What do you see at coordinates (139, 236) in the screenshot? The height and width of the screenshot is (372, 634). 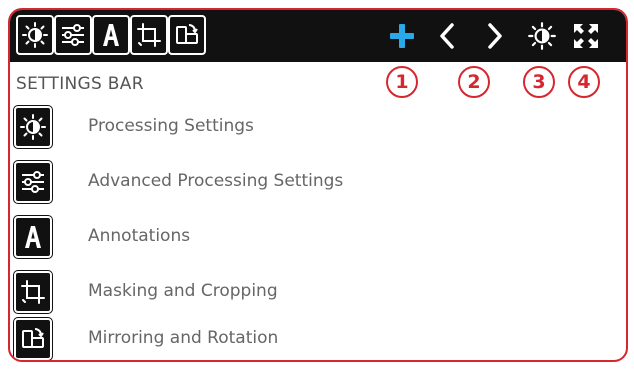 I see `list-item-label: Annotations` at bounding box center [139, 236].